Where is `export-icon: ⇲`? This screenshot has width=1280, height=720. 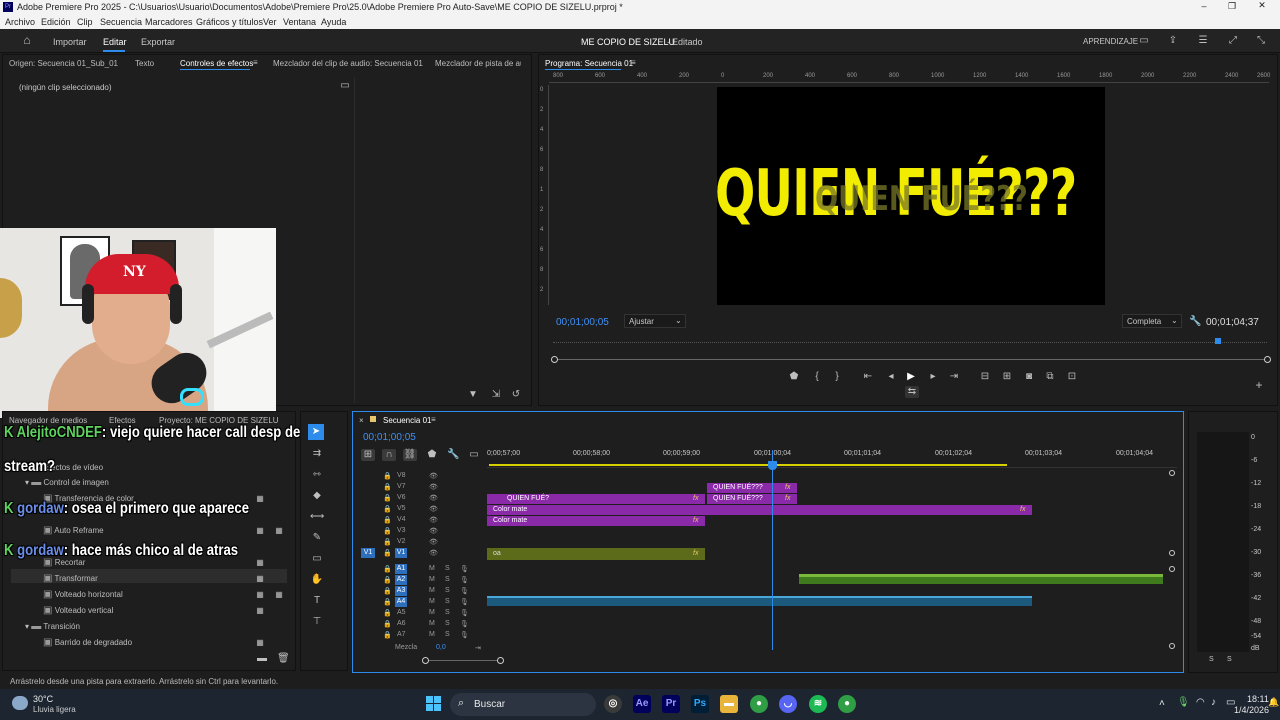 export-icon: ⇲ is located at coordinates (496, 395).